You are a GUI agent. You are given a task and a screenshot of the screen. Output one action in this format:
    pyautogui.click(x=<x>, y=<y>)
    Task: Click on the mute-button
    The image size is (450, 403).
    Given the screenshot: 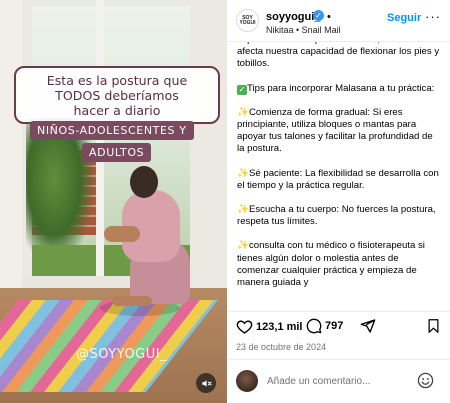 What is the action you would take?
    pyautogui.click(x=206, y=383)
    